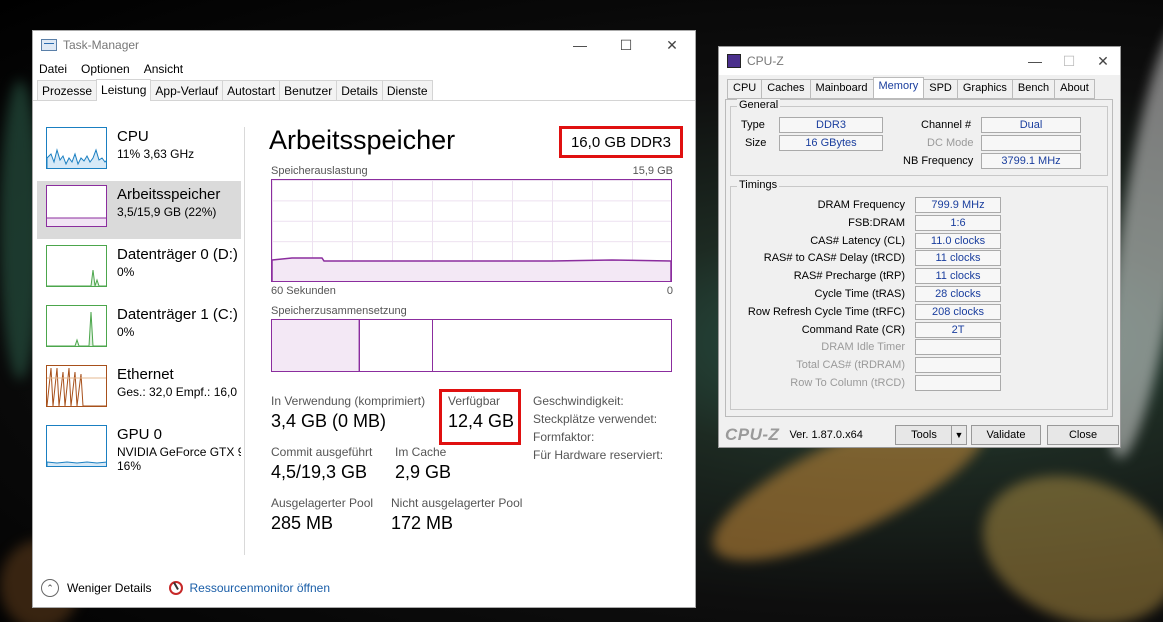 The width and height of the screenshot is (1163, 622). What do you see at coordinates (1069, 61) in the screenshot?
I see `cpuz-maximize-button: ☐` at bounding box center [1069, 61].